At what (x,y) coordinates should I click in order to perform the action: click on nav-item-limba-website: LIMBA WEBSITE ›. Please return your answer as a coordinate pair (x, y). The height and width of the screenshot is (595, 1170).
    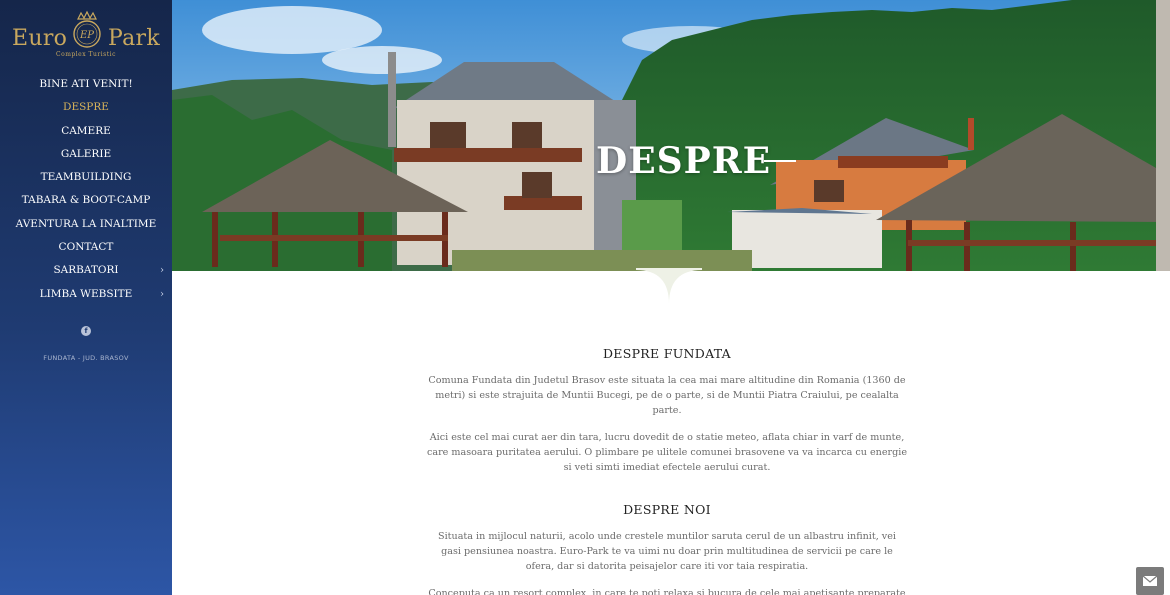
    Looking at the image, I should click on (86, 294).